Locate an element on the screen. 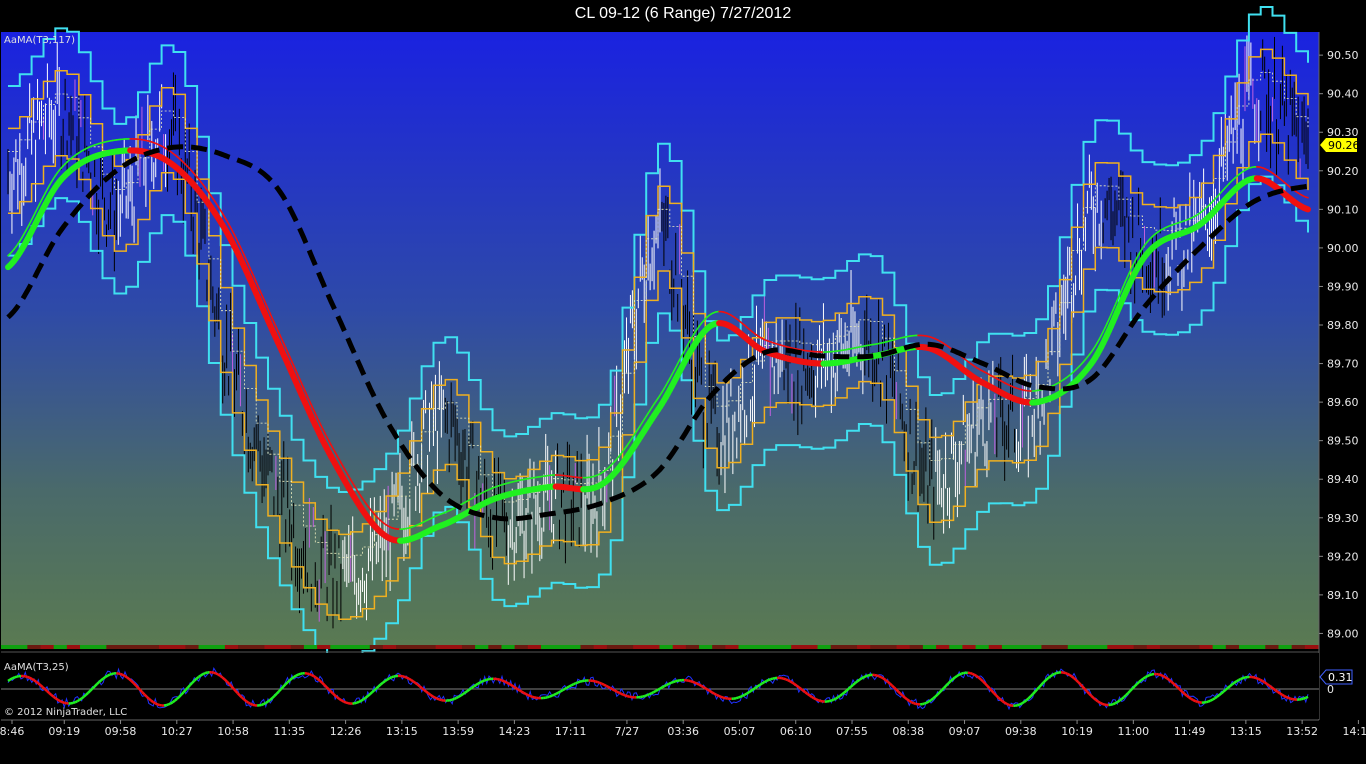 The image size is (1366, 764). x-tick-label: 17:11 is located at coordinates (571, 731).